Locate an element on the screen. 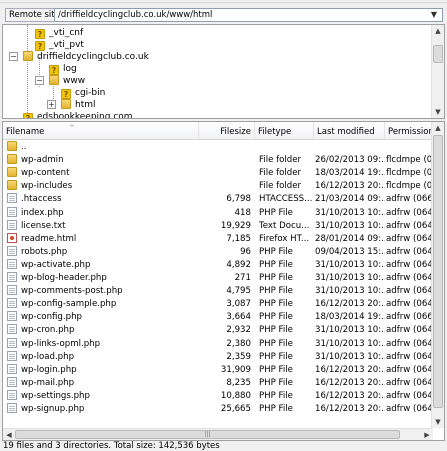  file-name-cell: wp-login.php is located at coordinates (104, 370).